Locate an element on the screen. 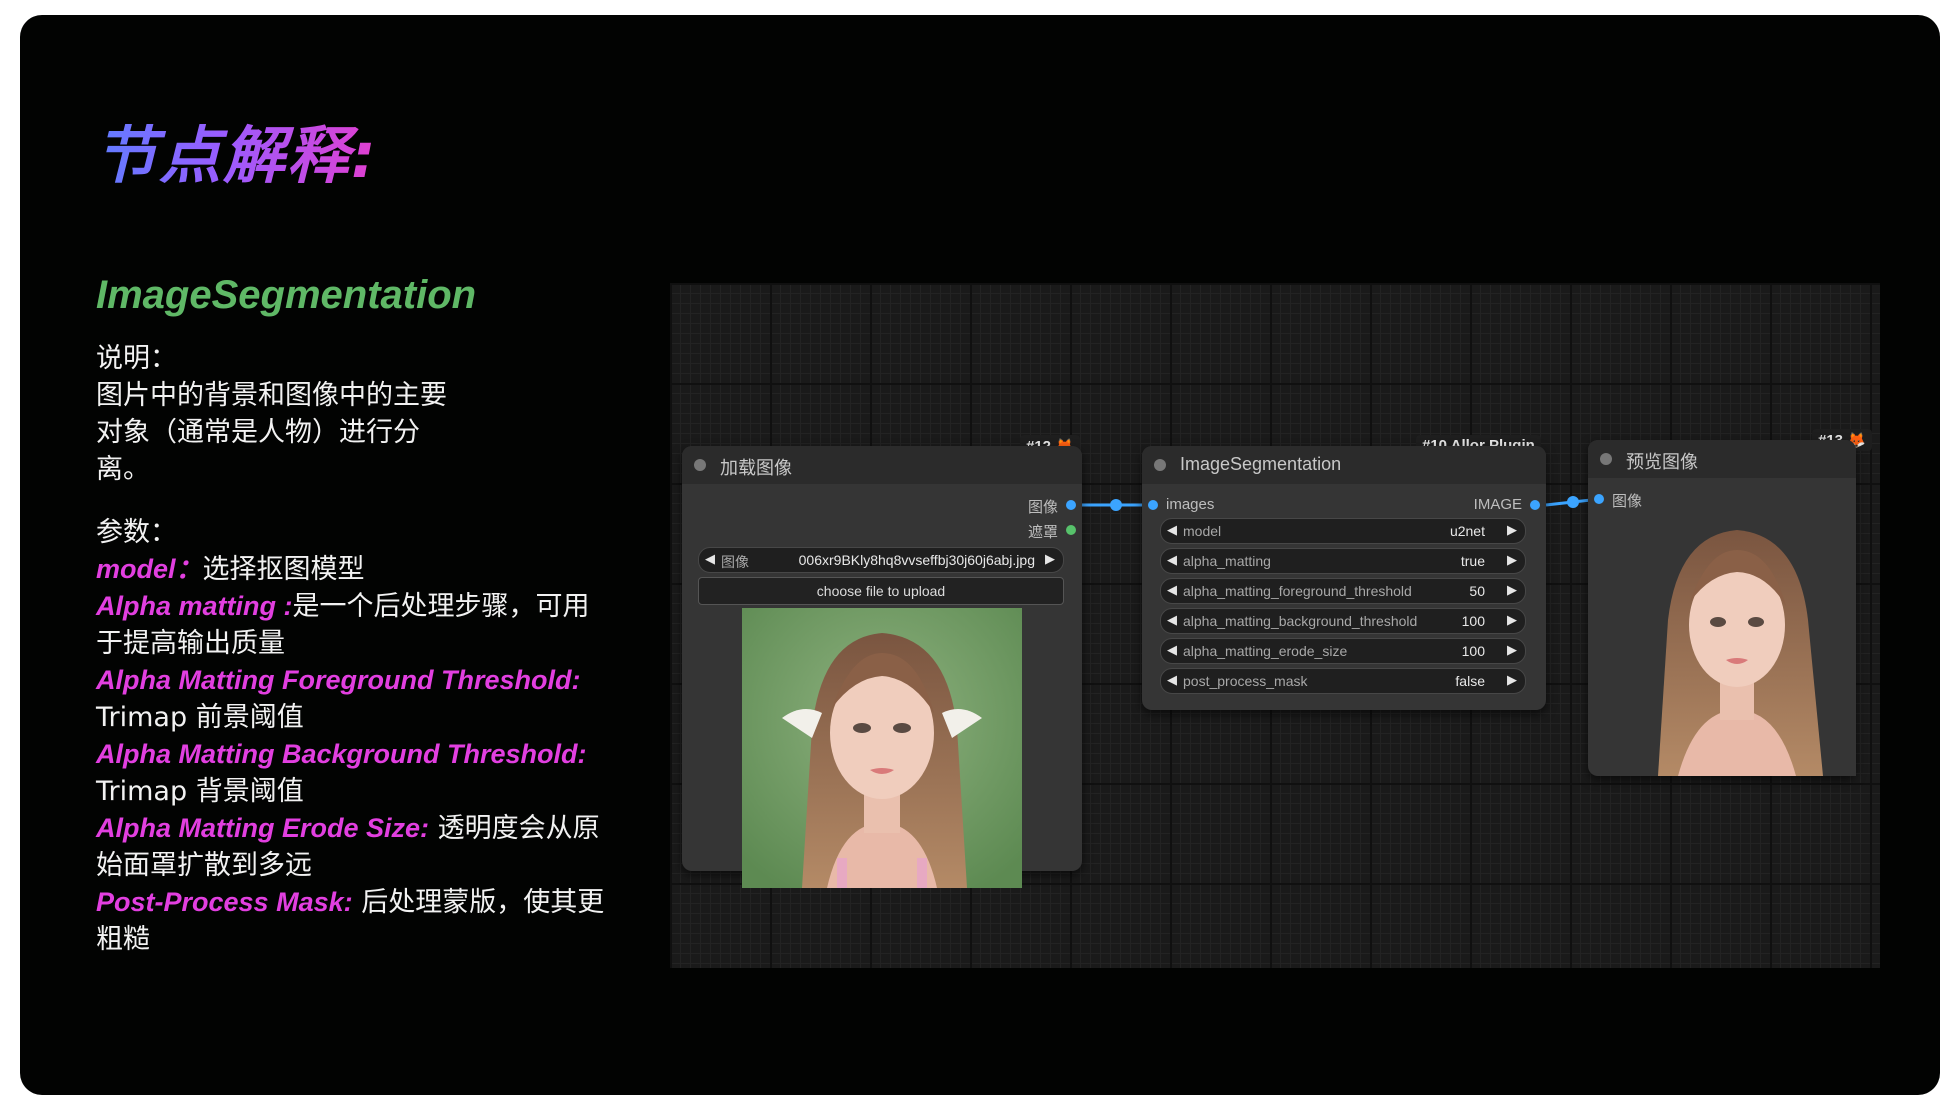  widget-label: post_process_mask is located at coordinates (1245, 681).